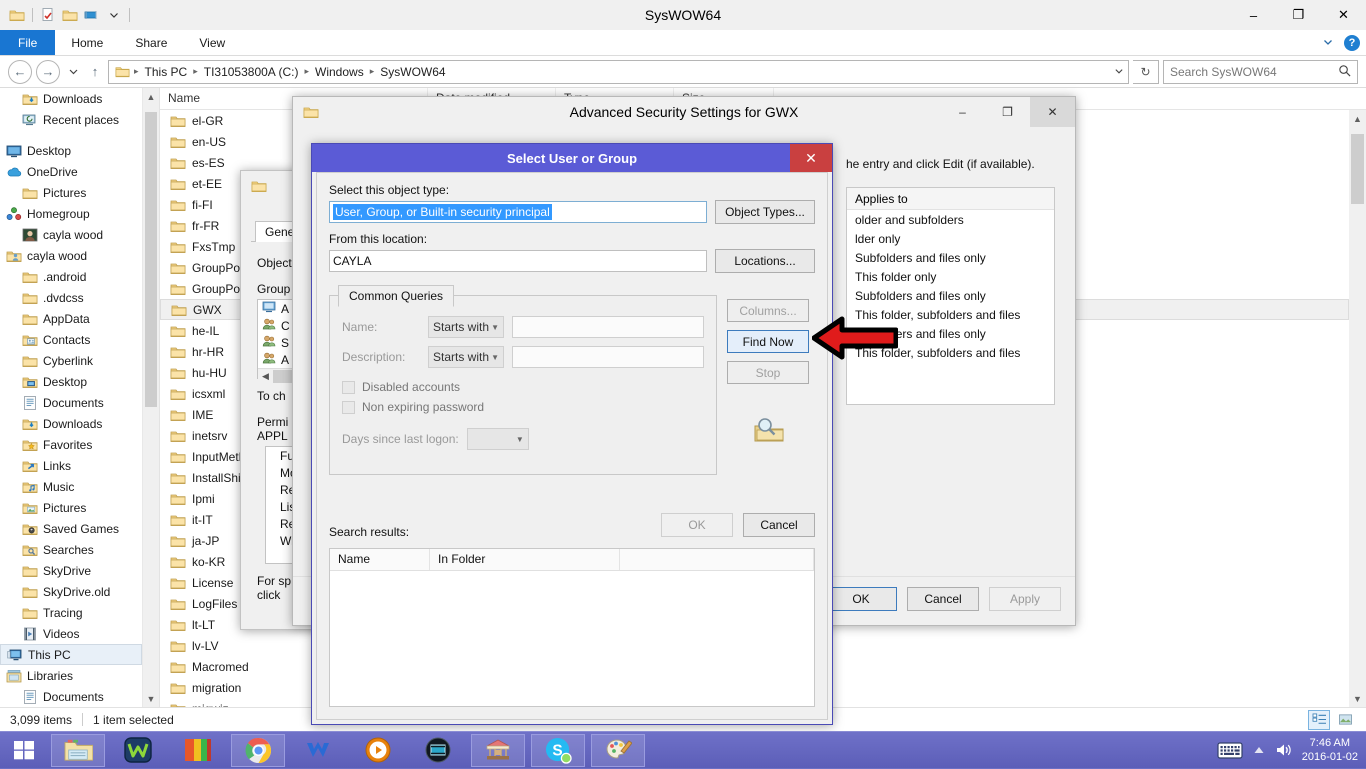 This screenshot has height=769, width=1366. What do you see at coordinates (348, 387) in the screenshot?
I see `disabled-accounts-checkbox` at bounding box center [348, 387].